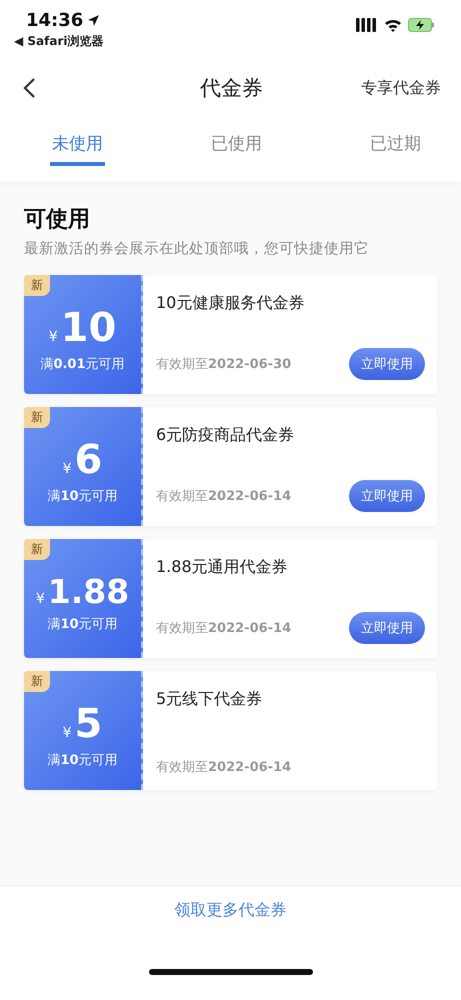 This screenshot has height=1000, width=461. I want to click on section-subtitle: 最新激活的券会展示在此处顶部哦，您可快捷使用它, so click(197, 249).